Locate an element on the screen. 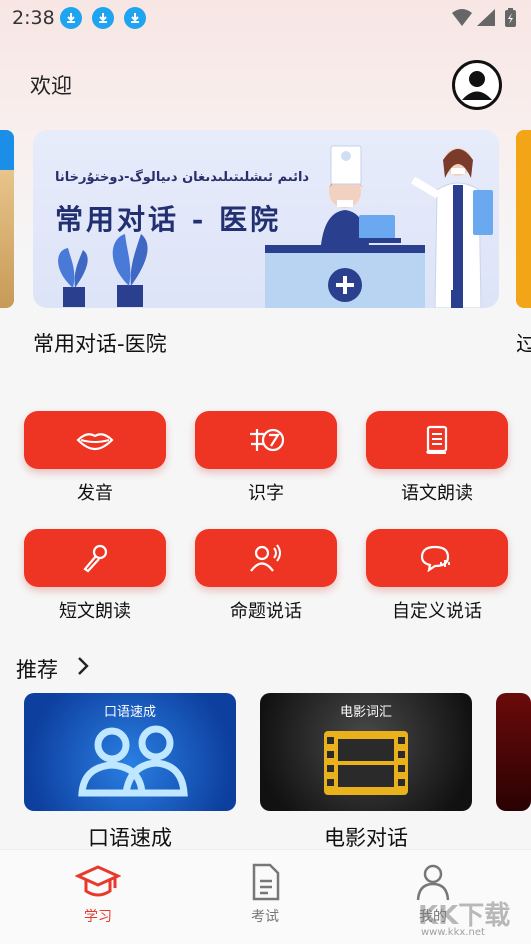  watermark-url: www.kkx.net is located at coordinates (453, 932).